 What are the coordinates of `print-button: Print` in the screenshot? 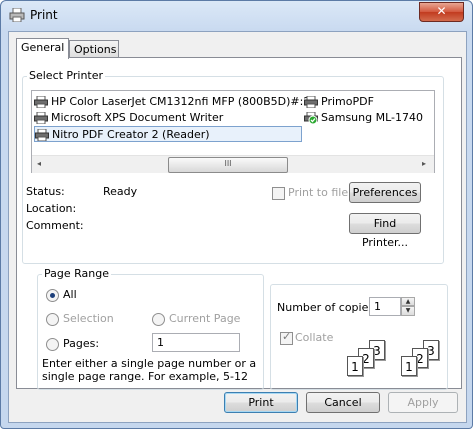 It's located at (261, 402).